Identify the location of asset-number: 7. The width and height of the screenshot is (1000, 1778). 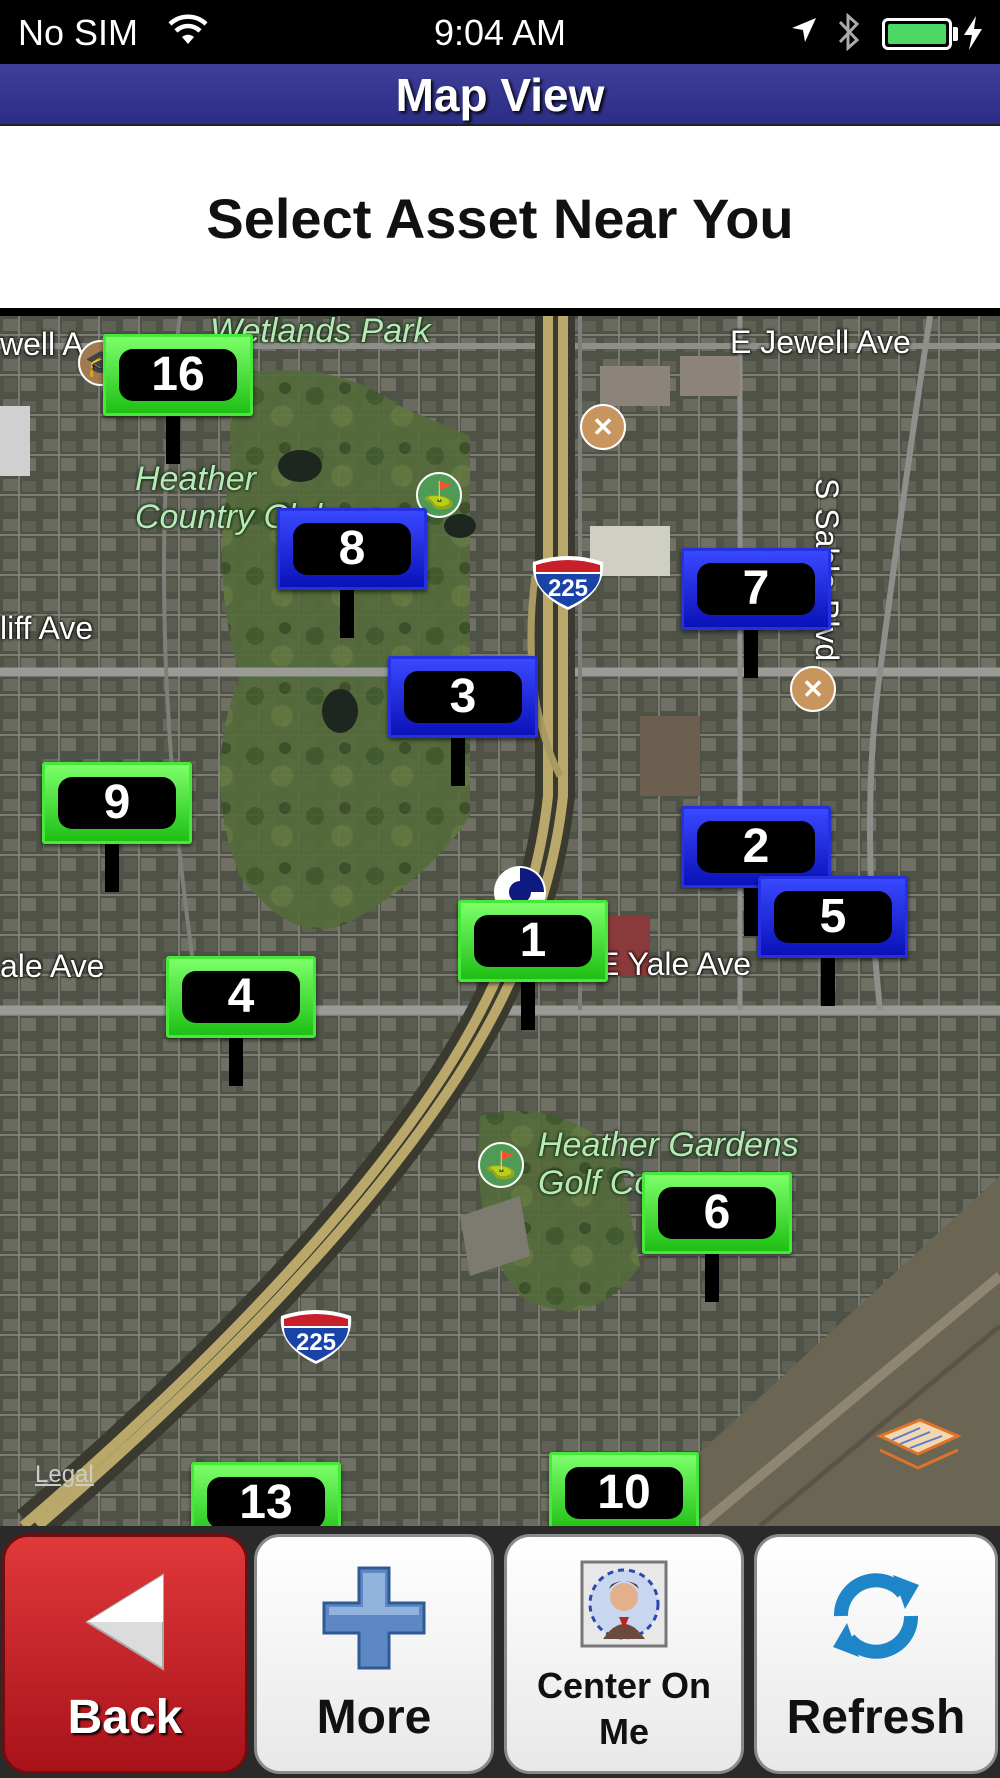
(756, 588).